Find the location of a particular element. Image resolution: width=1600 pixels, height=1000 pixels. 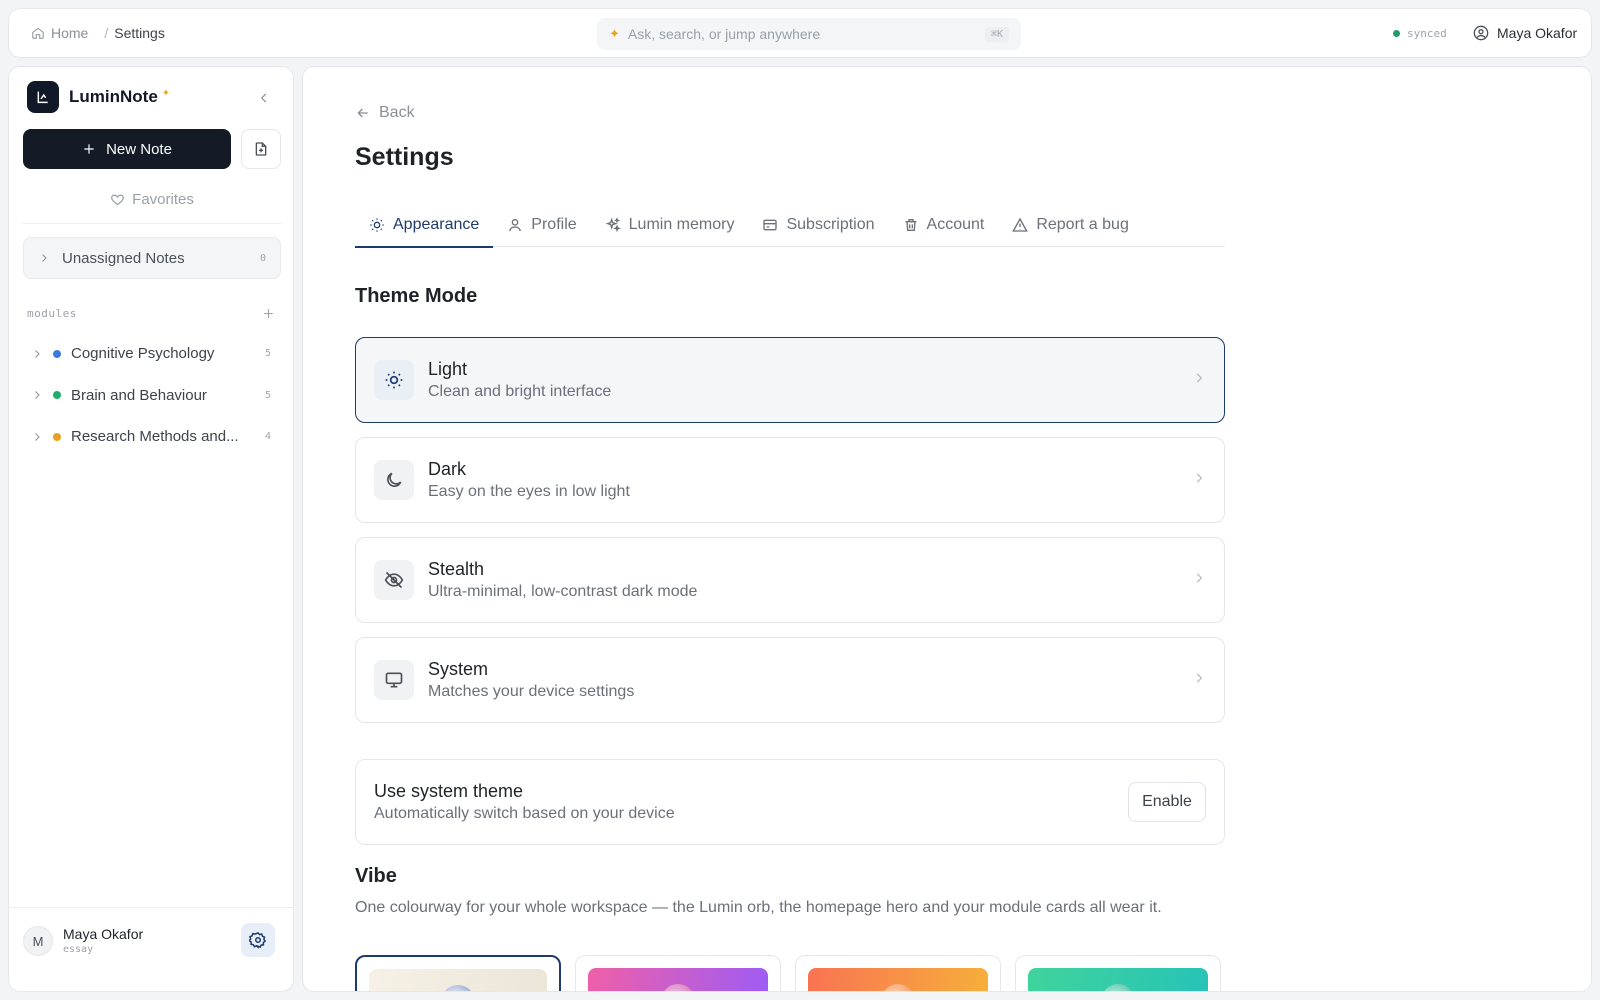

back-link: Back is located at coordinates (385, 113).